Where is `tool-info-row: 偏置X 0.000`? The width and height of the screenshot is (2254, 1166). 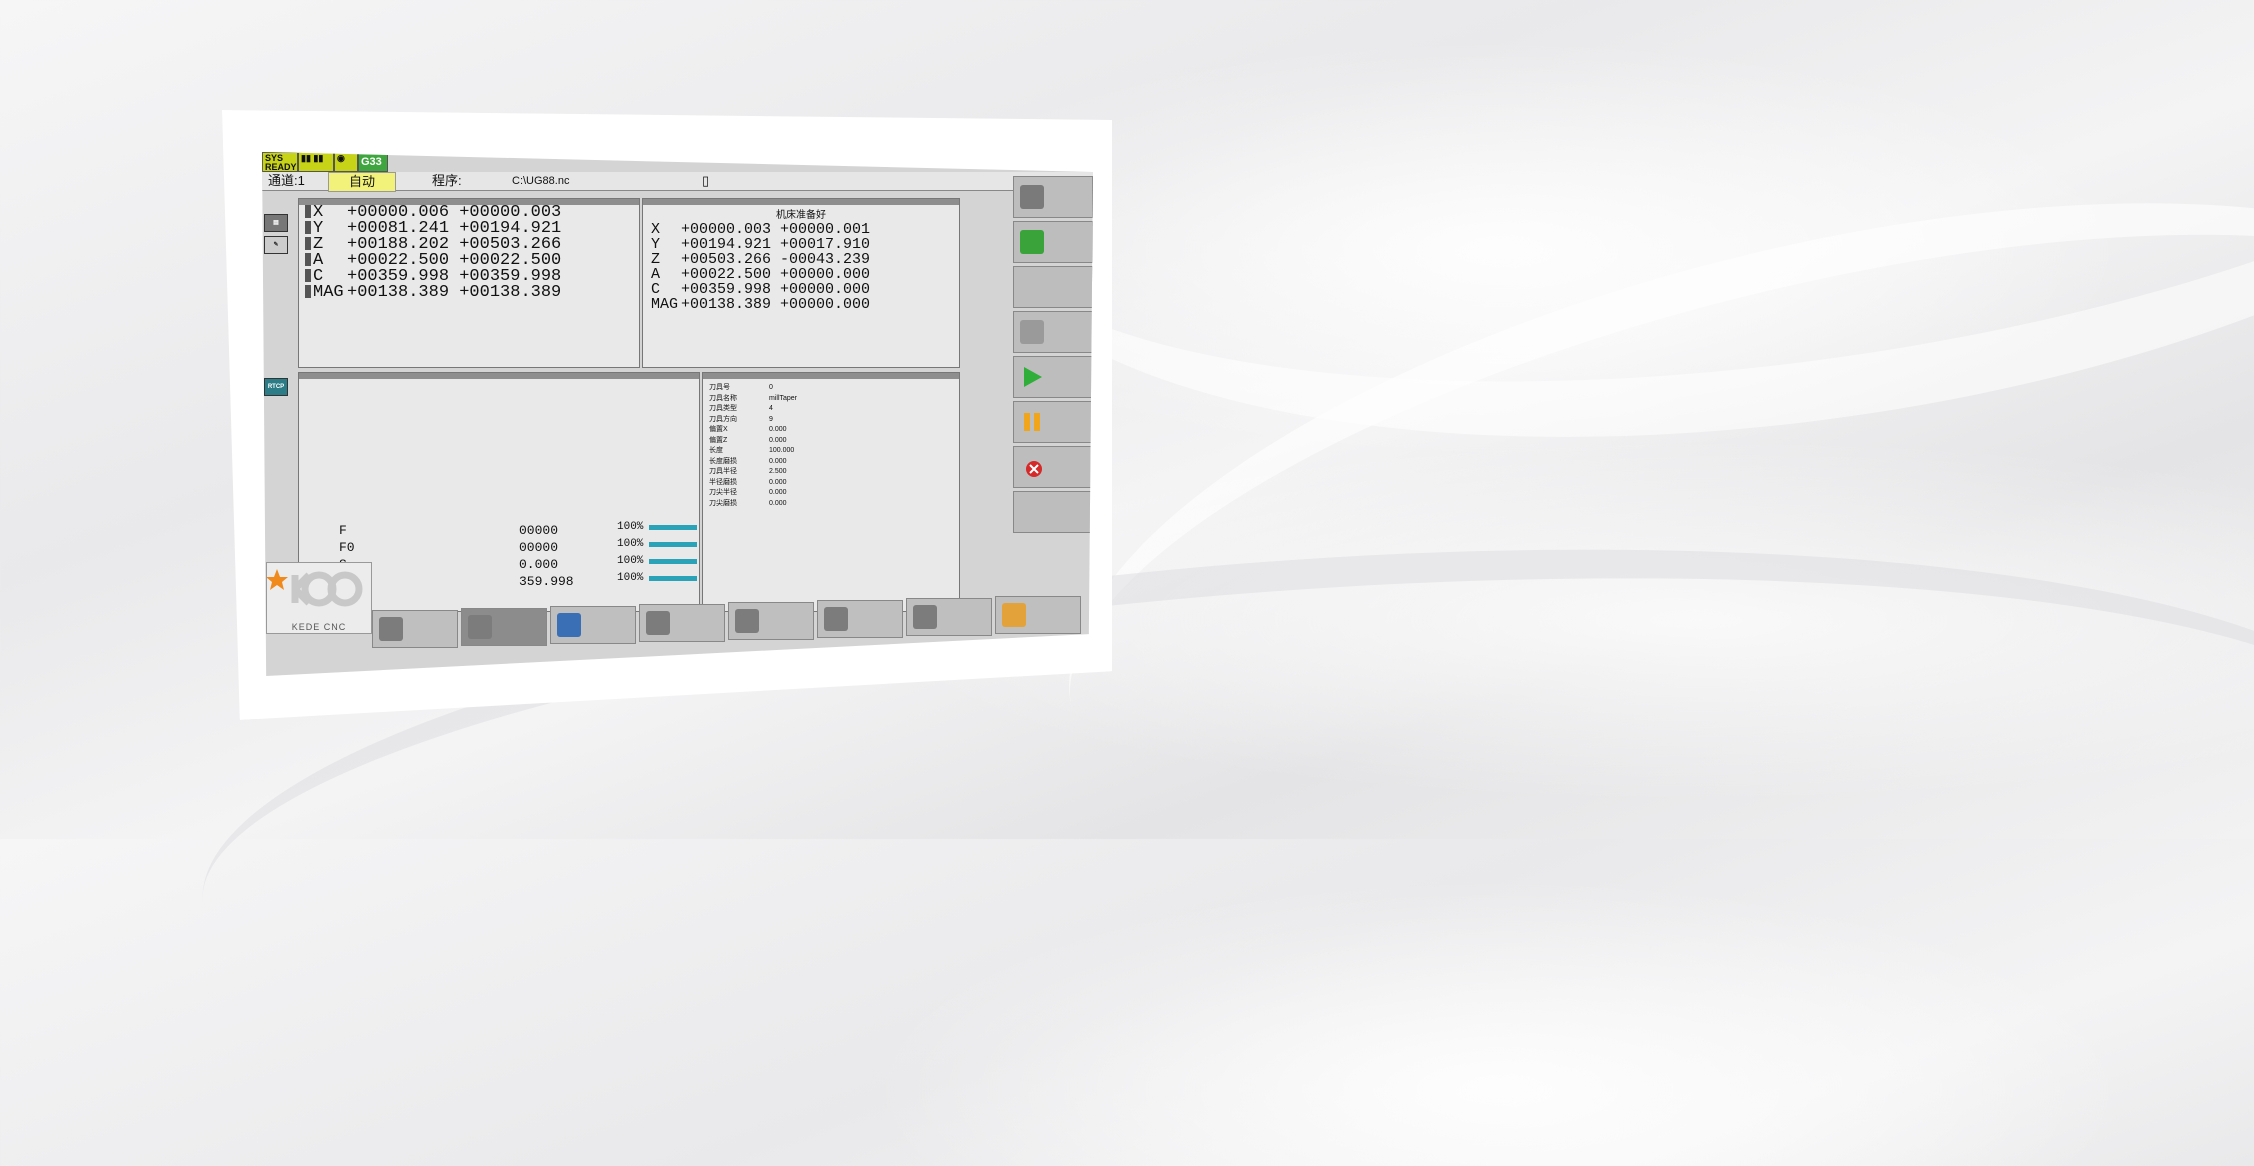
tool-info-row: 偏置X 0.000 is located at coordinates (831, 430).